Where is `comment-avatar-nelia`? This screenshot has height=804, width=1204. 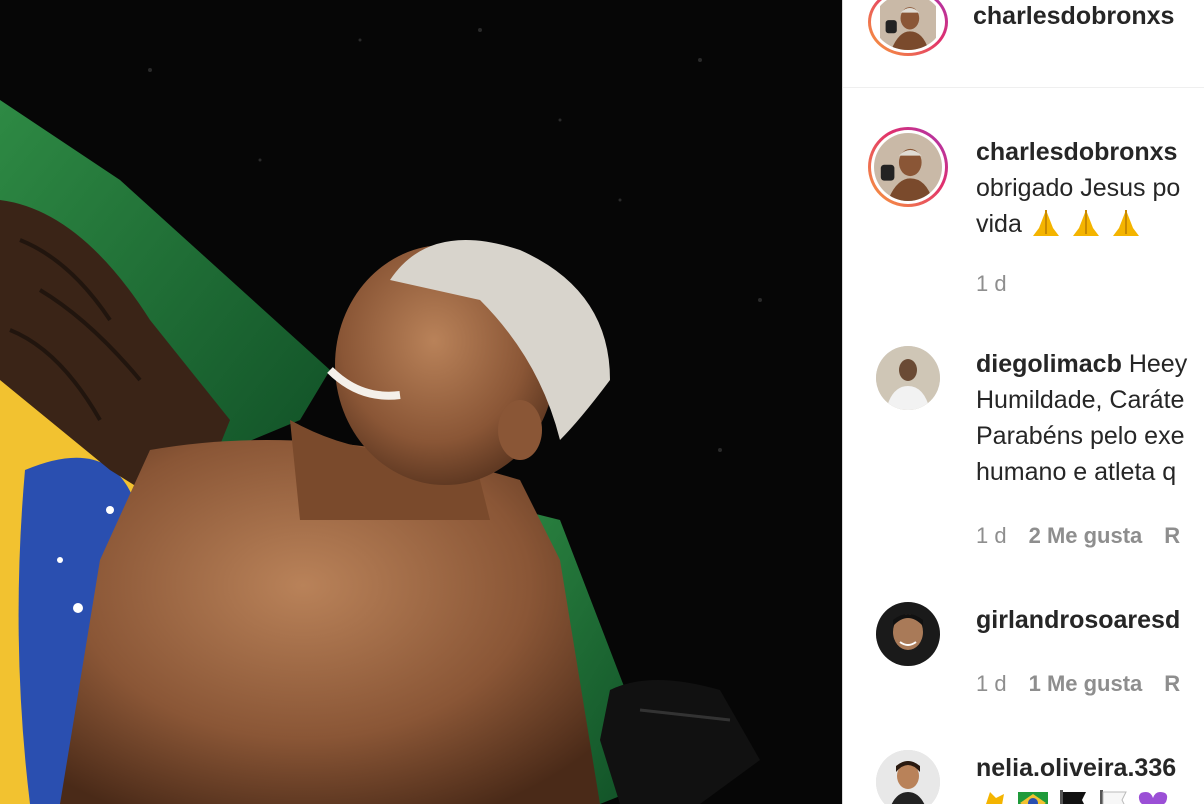
comment-avatar-nelia is located at coordinates (908, 777).